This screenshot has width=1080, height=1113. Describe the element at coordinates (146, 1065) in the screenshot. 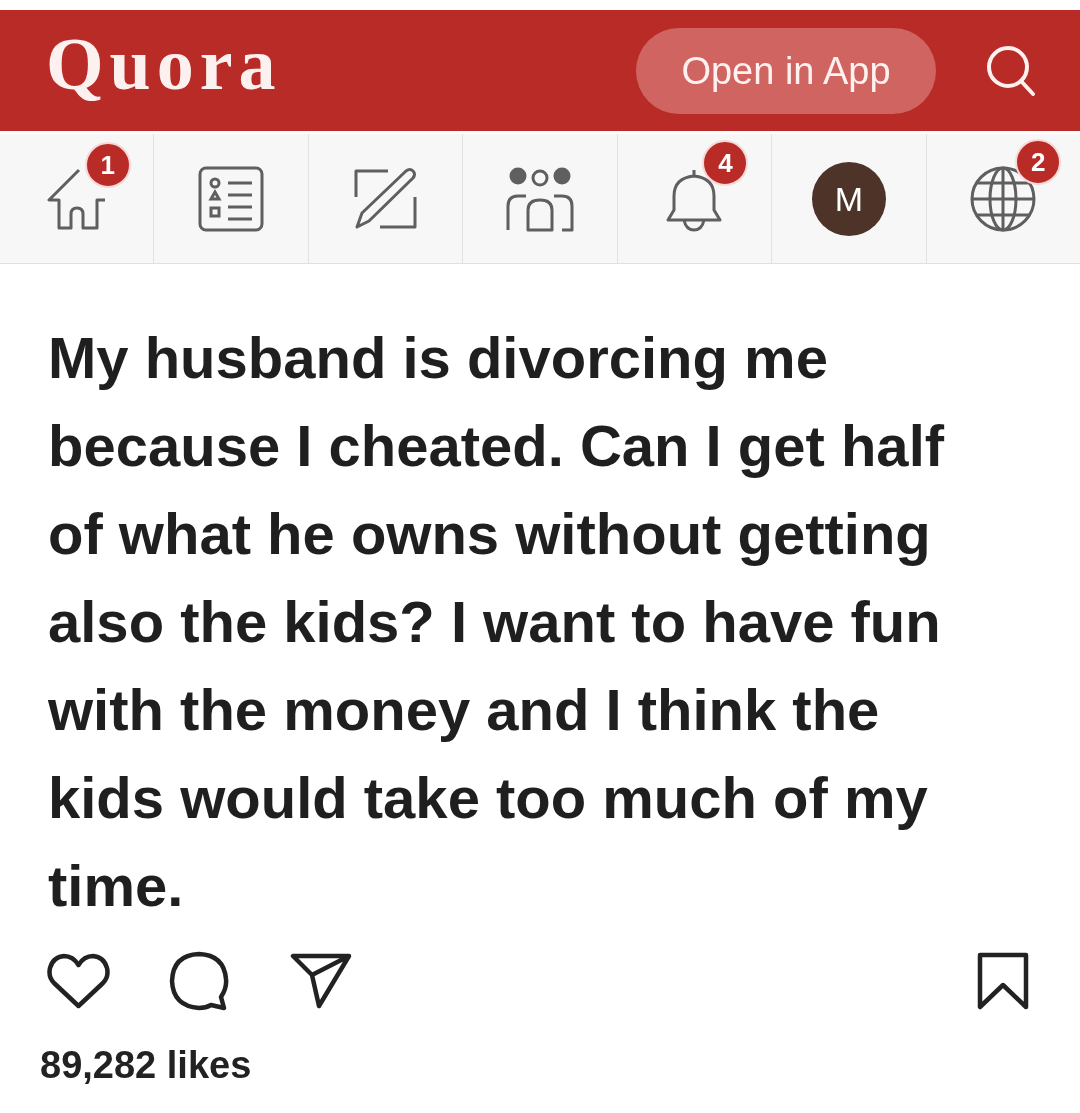

I see `likes-count: 89,282 likes` at that location.